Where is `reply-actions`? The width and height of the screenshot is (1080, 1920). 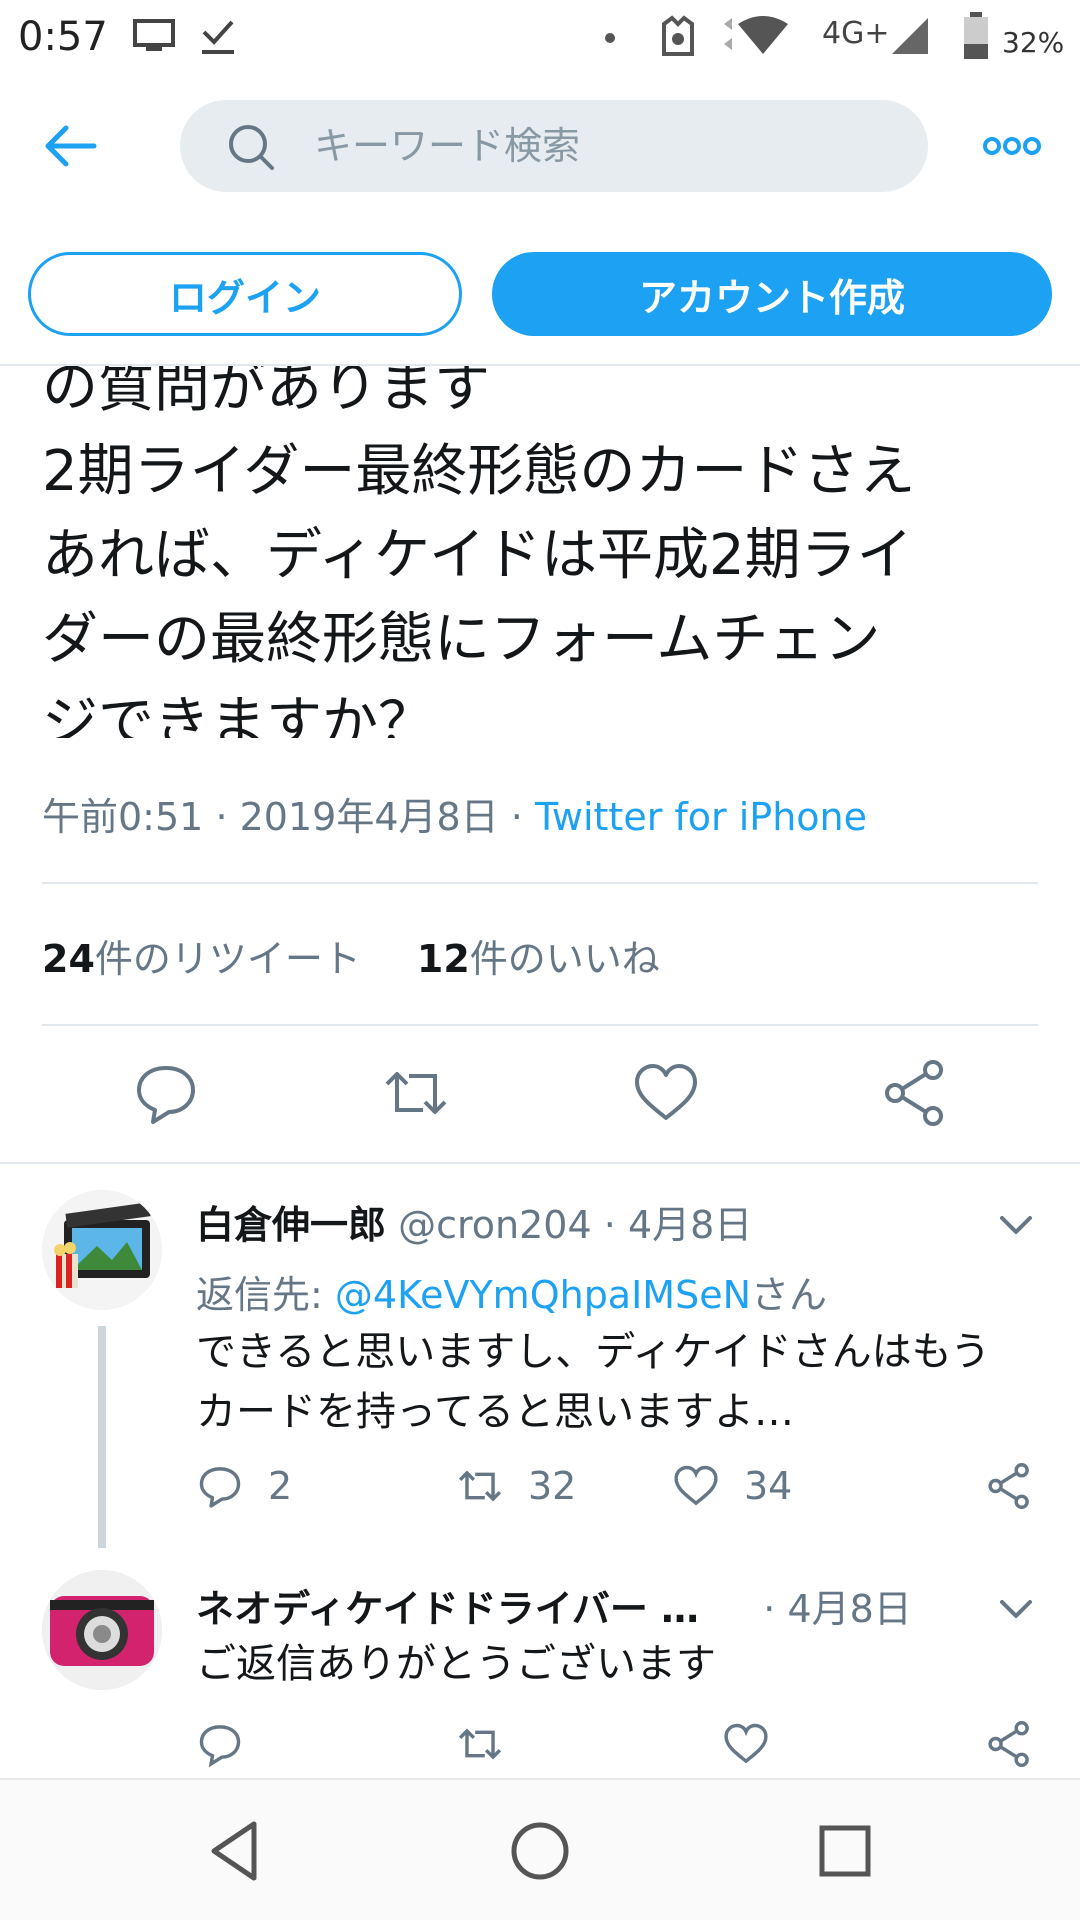
reply-actions is located at coordinates (626, 1744).